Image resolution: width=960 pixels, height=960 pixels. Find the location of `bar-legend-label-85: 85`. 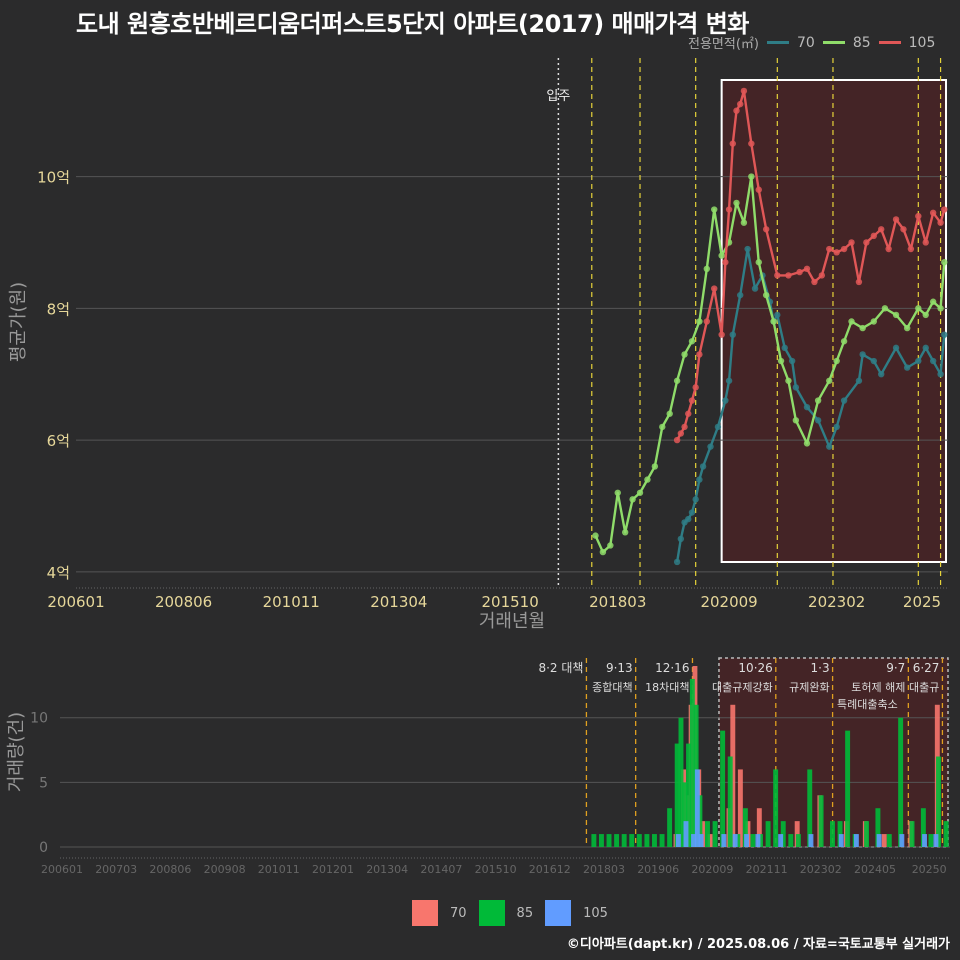

bar-legend-label-85: 85 is located at coordinates (525, 913).